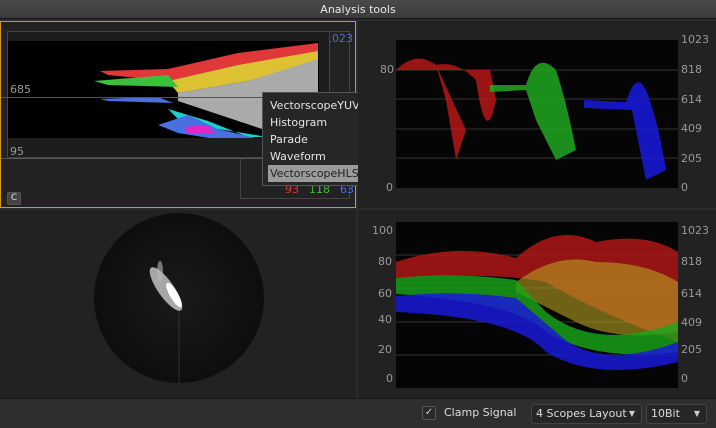  What do you see at coordinates (385, 261) in the screenshot?
I see `waveform-axis-left: 80` at bounding box center [385, 261].